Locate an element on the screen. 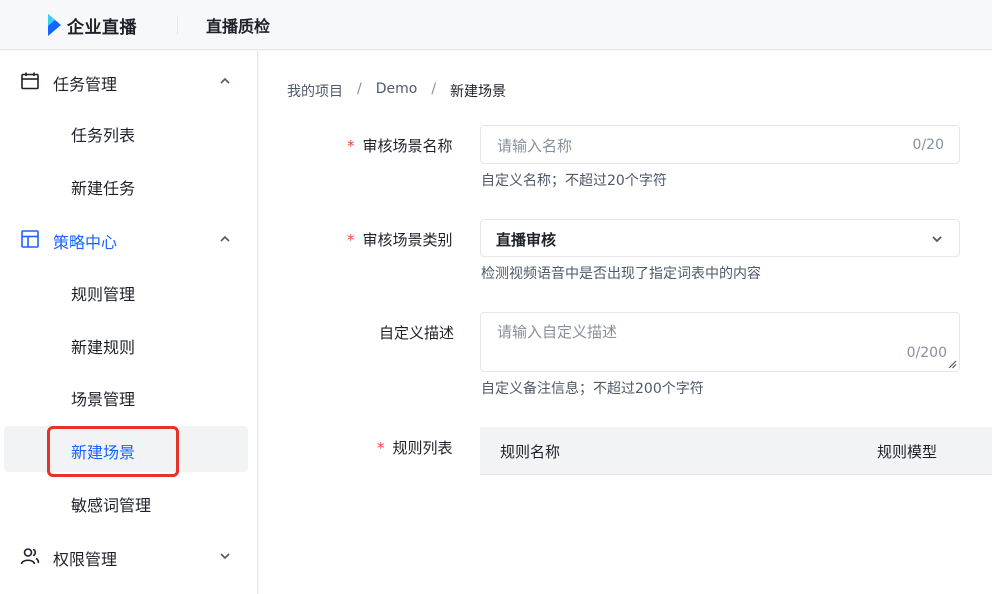 The height and width of the screenshot is (594, 992). sidebar-item-label: 场景管理 is located at coordinates (103, 399).